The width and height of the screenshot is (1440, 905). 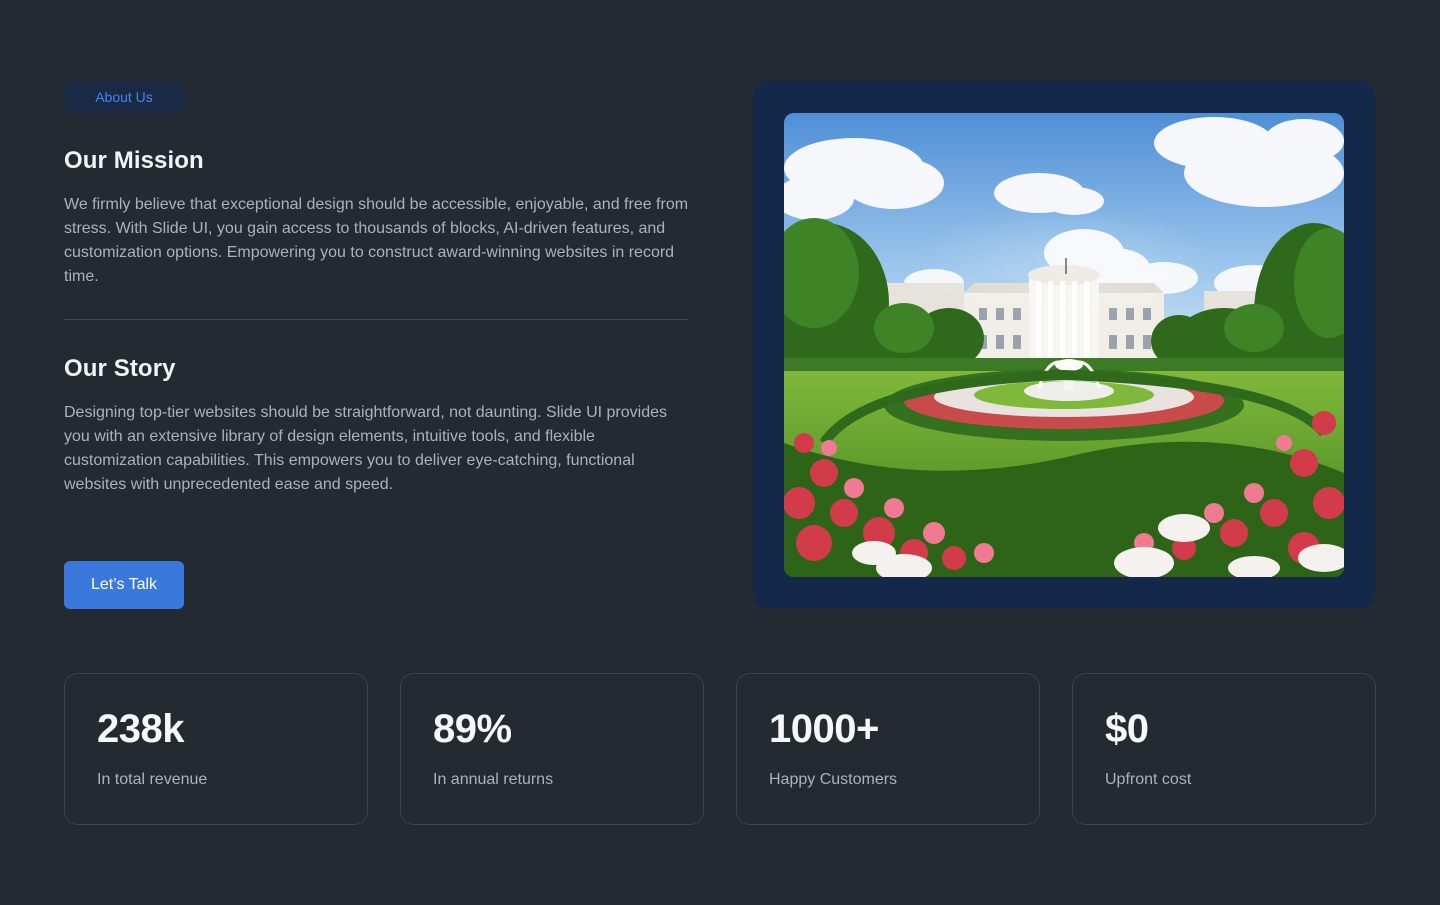 What do you see at coordinates (493, 779) in the screenshot?
I see `stat-label: In annual returns` at bounding box center [493, 779].